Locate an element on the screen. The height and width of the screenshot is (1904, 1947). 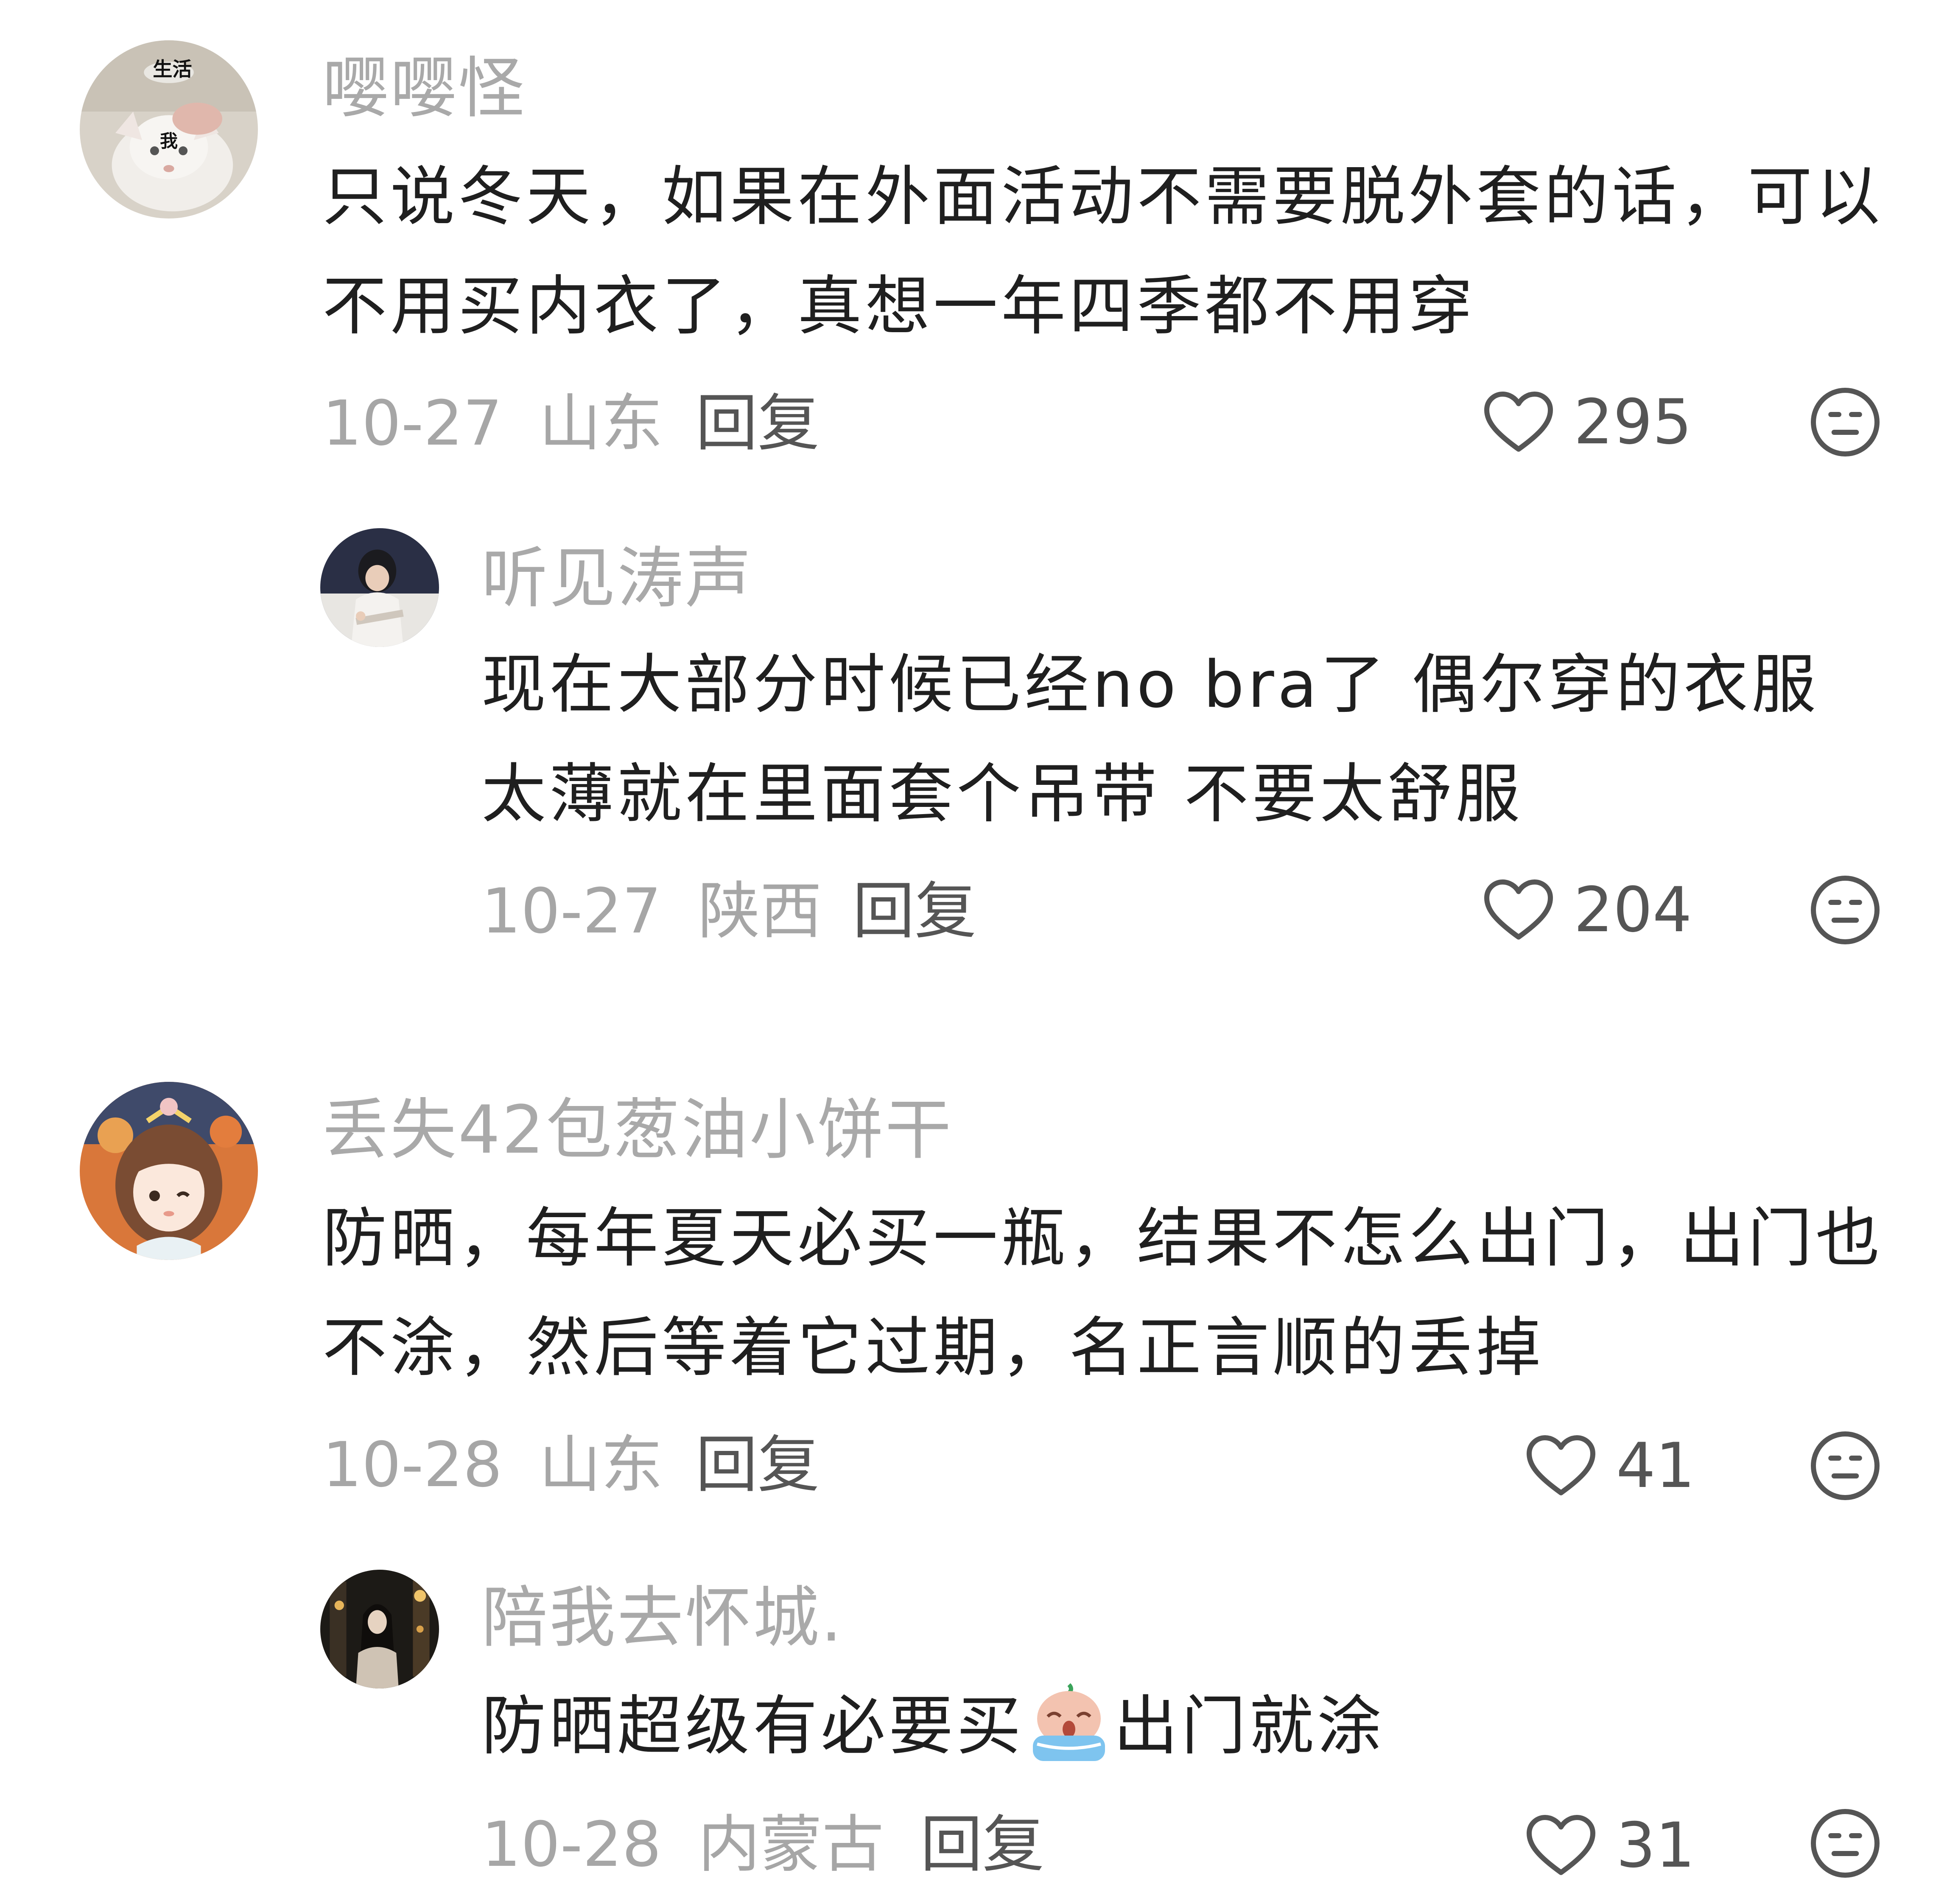
crying-emoji-icon is located at coordinates (1068, 1722).